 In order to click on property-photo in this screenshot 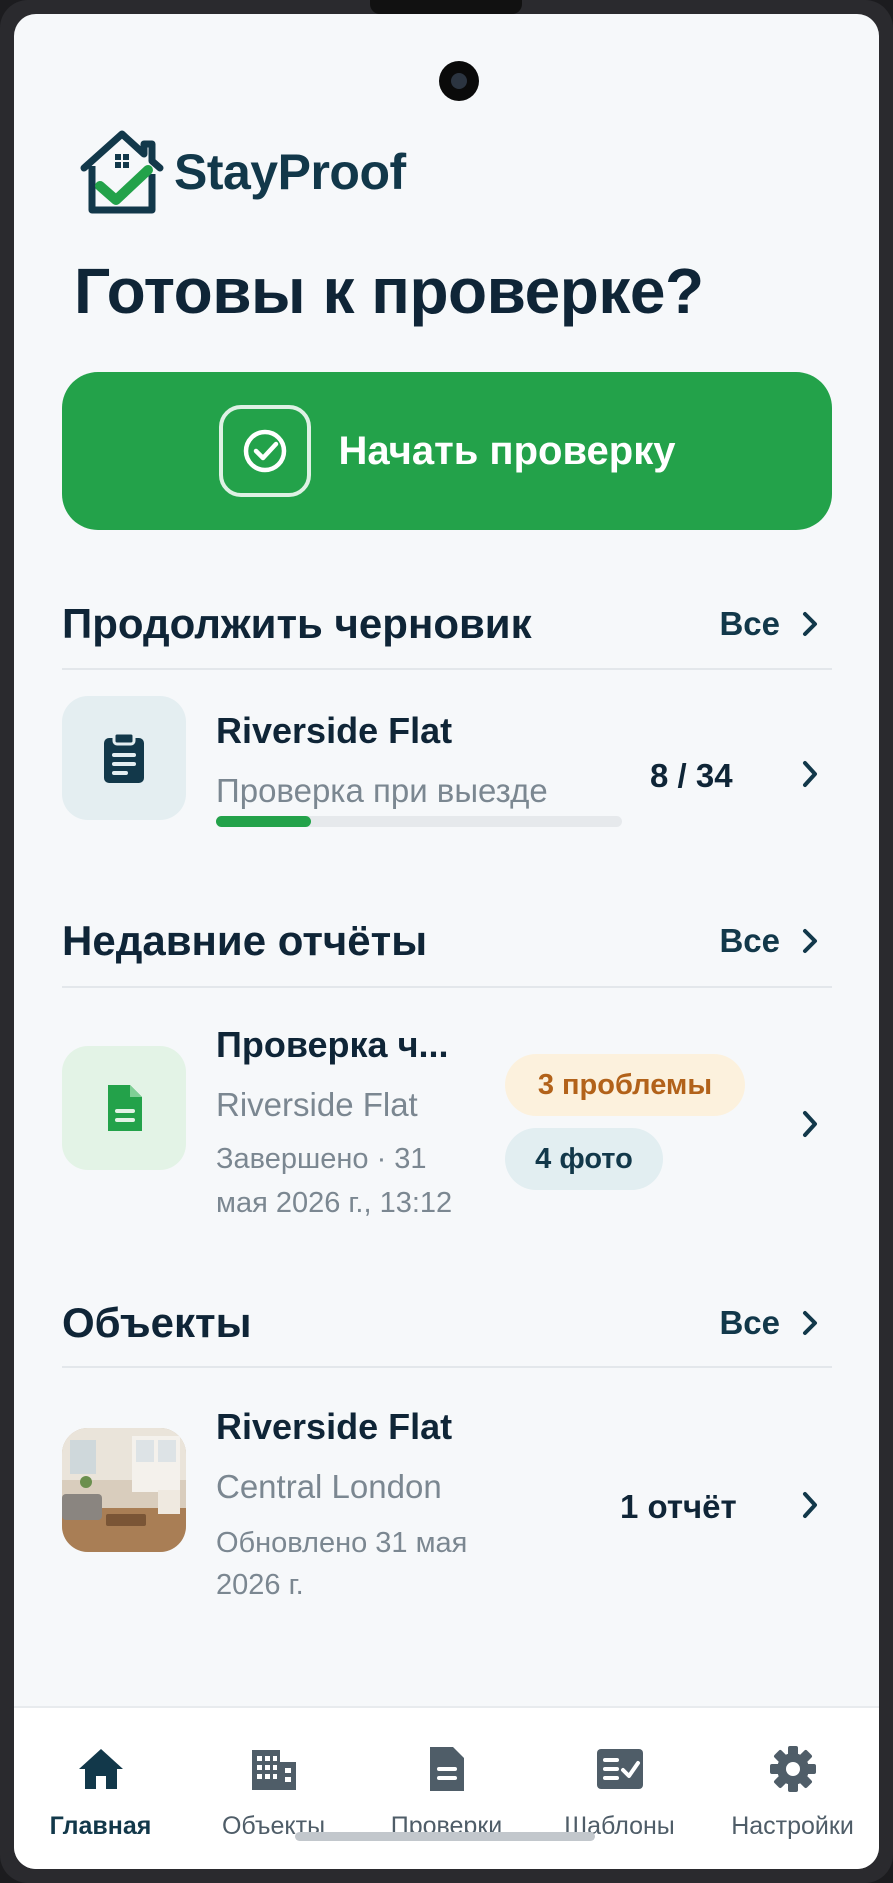, I will do `click(124, 1490)`.